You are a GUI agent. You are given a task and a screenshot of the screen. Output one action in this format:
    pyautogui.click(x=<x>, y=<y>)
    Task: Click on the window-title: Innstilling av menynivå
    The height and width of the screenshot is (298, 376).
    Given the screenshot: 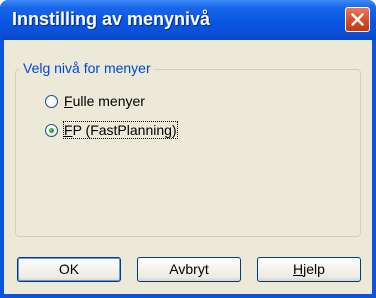 What is the action you would take?
    pyautogui.click(x=111, y=19)
    